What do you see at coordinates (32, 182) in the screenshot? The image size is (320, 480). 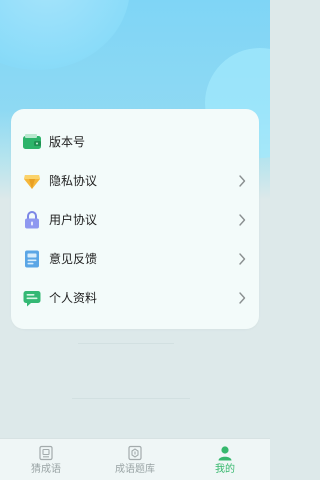 I see `diamond-icon` at bounding box center [32, 182].